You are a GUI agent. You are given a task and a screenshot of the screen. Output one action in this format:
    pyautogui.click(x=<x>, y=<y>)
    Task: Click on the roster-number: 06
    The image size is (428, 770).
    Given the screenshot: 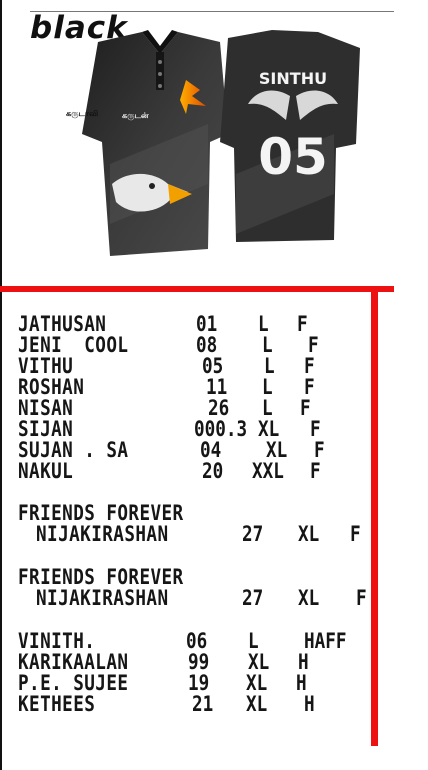 What is the action you would take?
    pyautogui.click(x=197, y=641)
    